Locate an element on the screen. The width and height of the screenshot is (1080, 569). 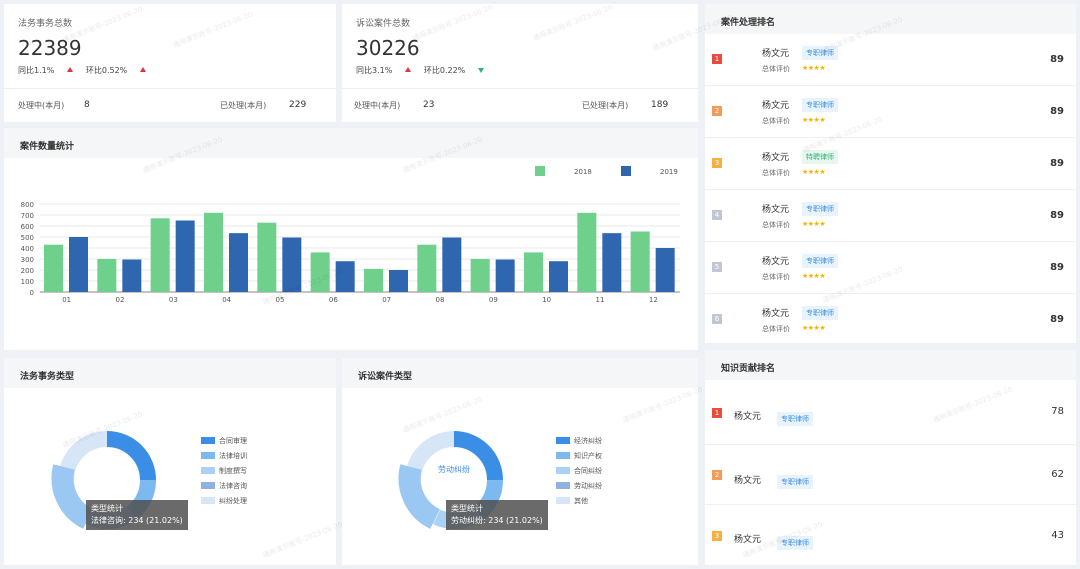
ranking-row: 4 杨文元 专职律师 总体评价 ★★★★ 89 is located at coordinates (890, 216).